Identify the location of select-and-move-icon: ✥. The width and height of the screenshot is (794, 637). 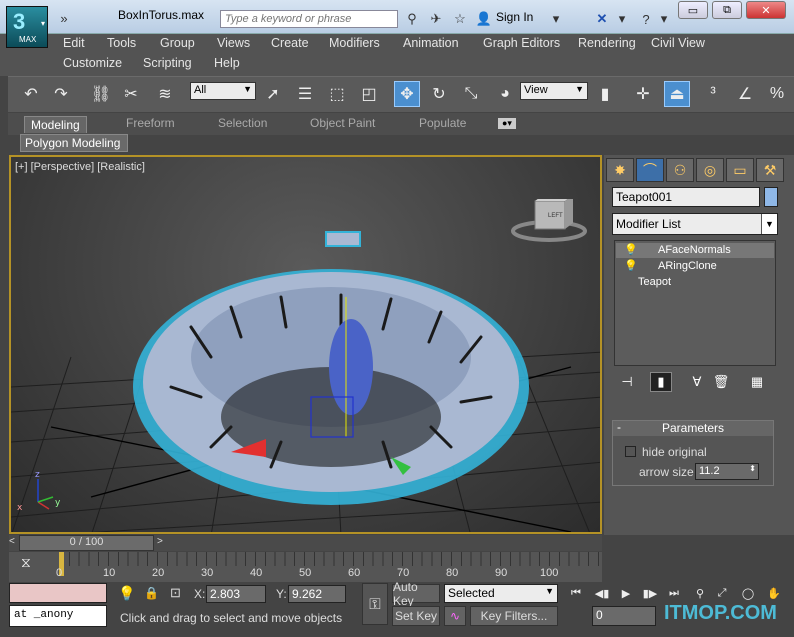
(407, 94).